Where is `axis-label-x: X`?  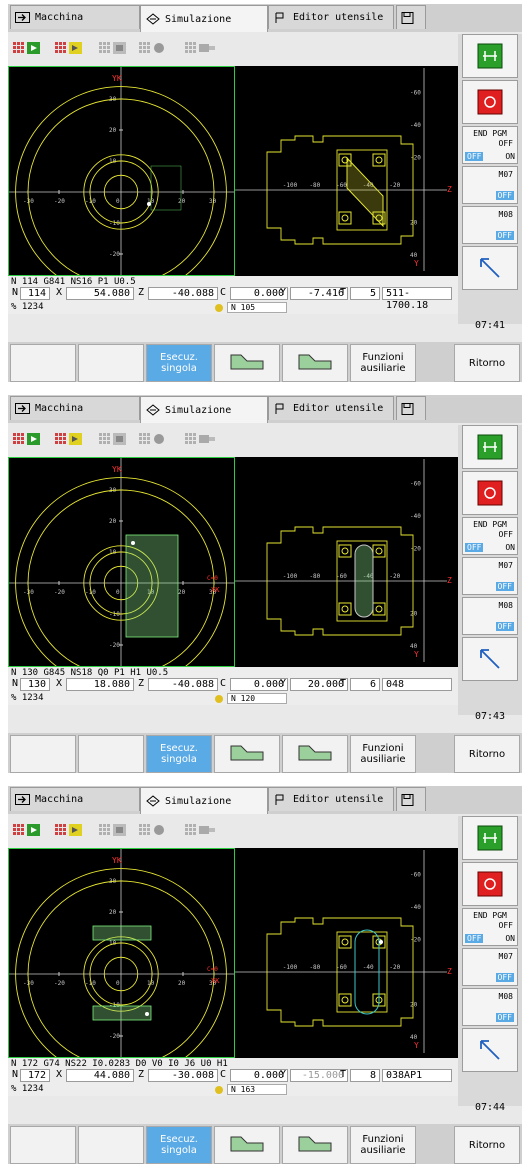
axis-label-x: X is located at coordinates (59, 292).